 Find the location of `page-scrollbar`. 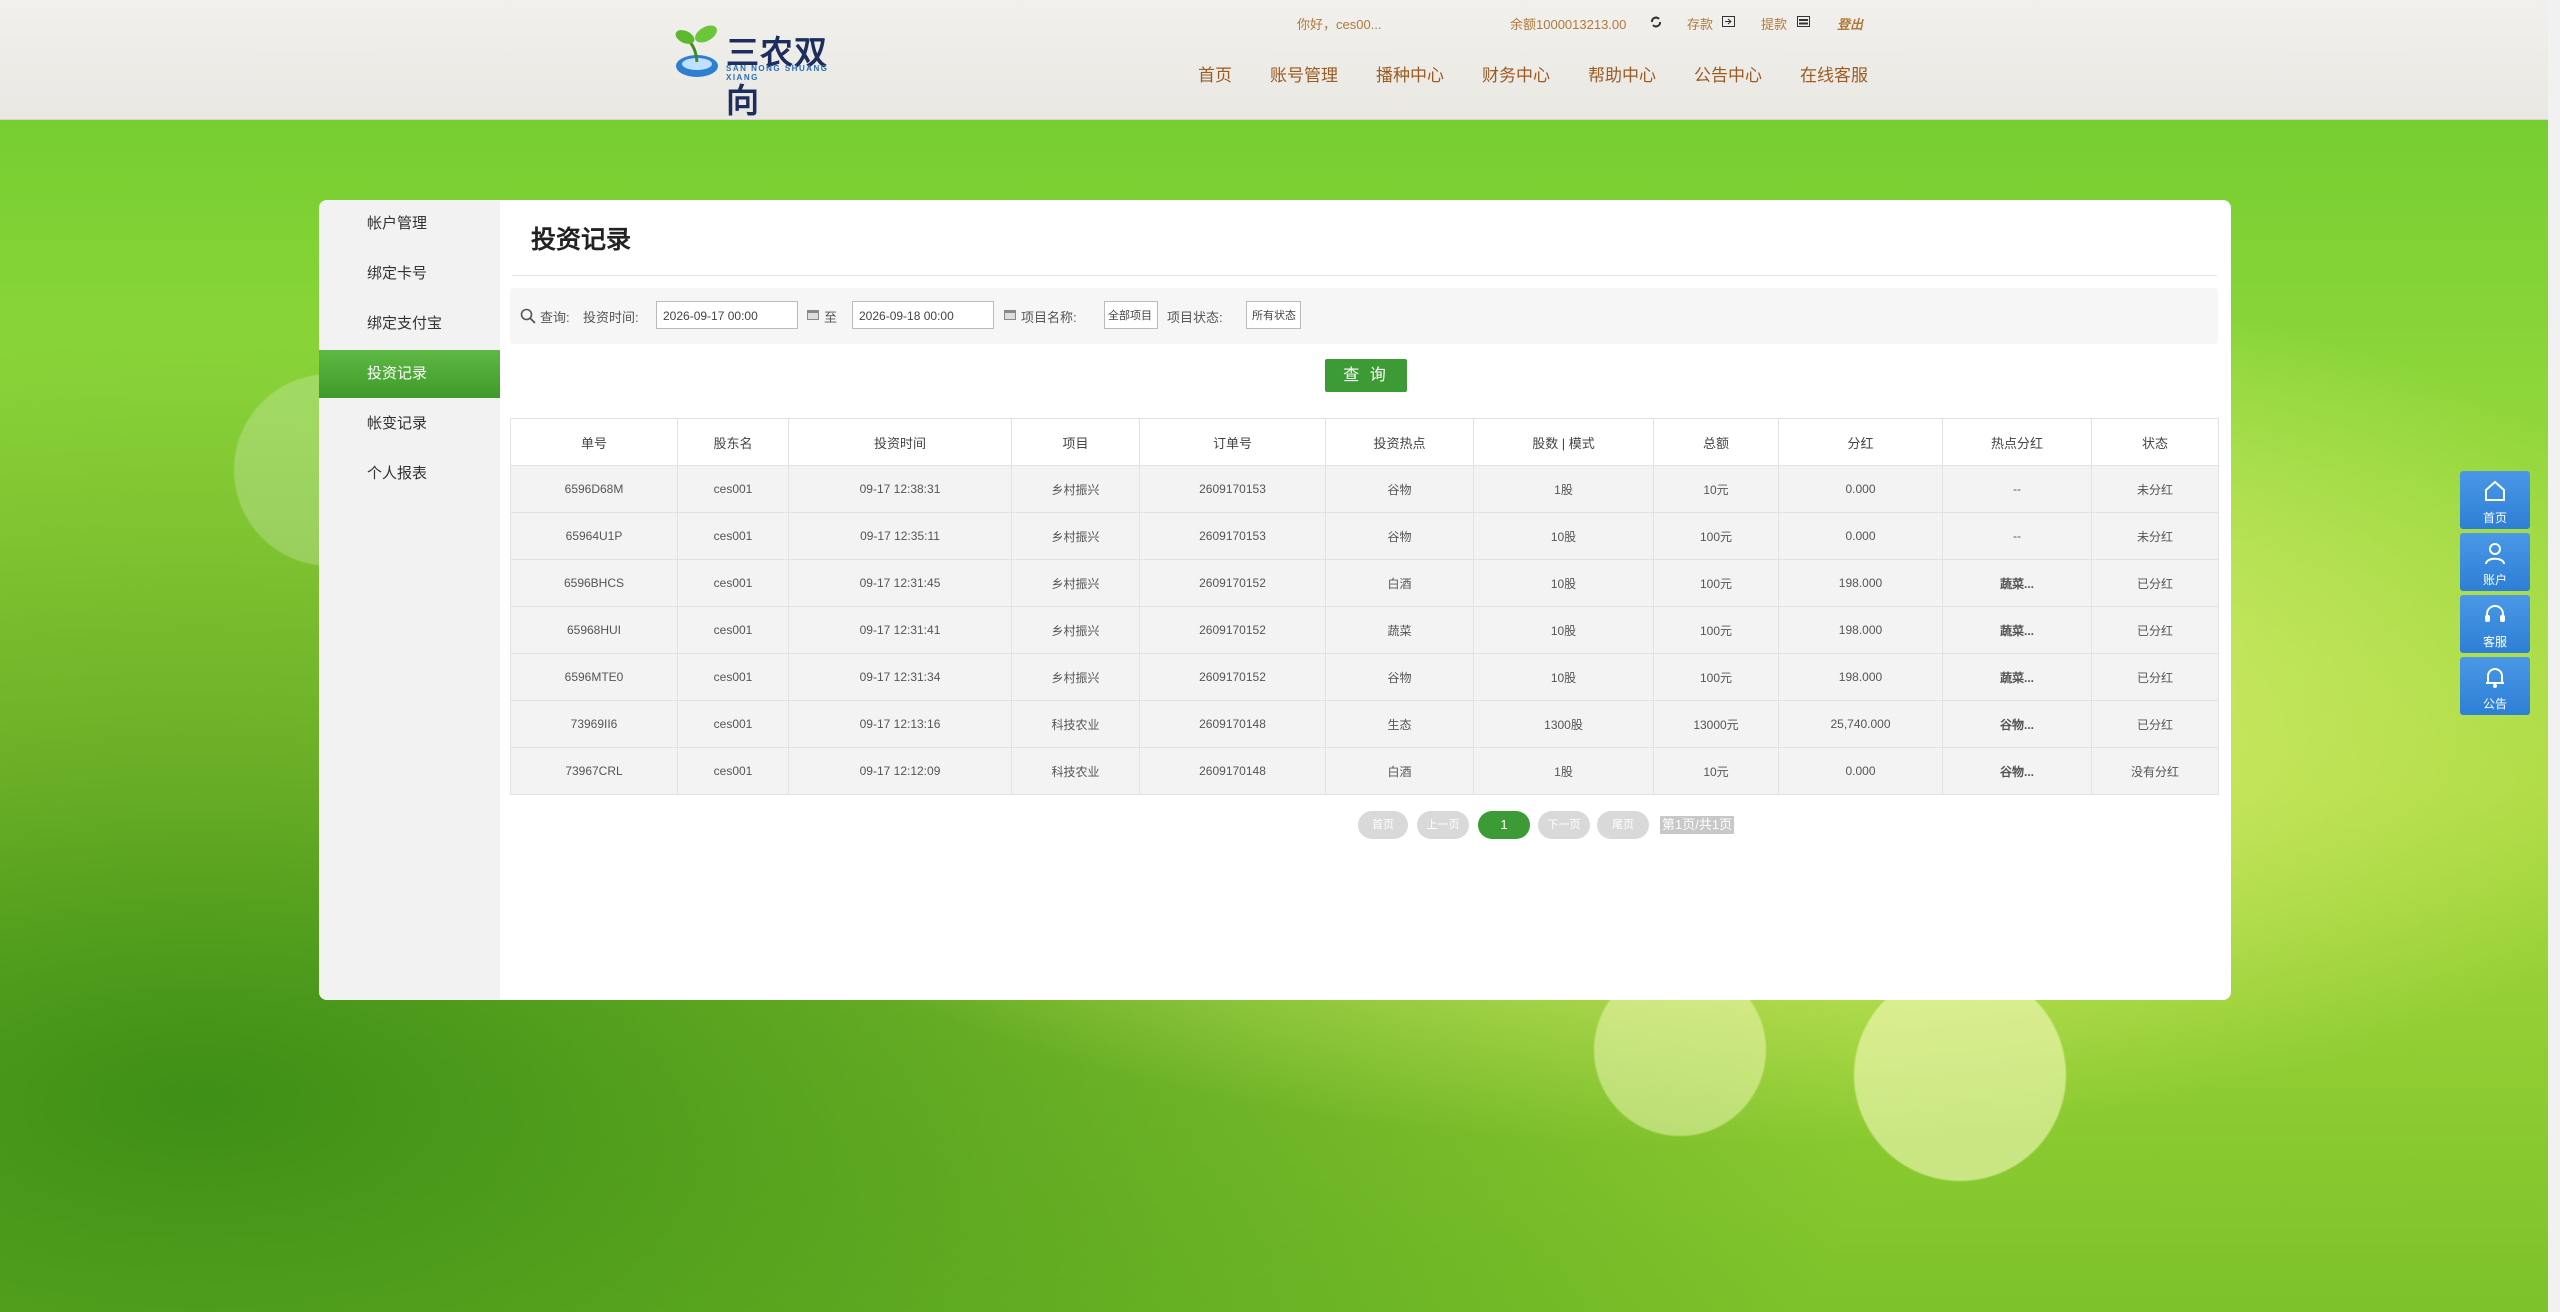

page-scrollbar is located at coordinates (2554, 656).